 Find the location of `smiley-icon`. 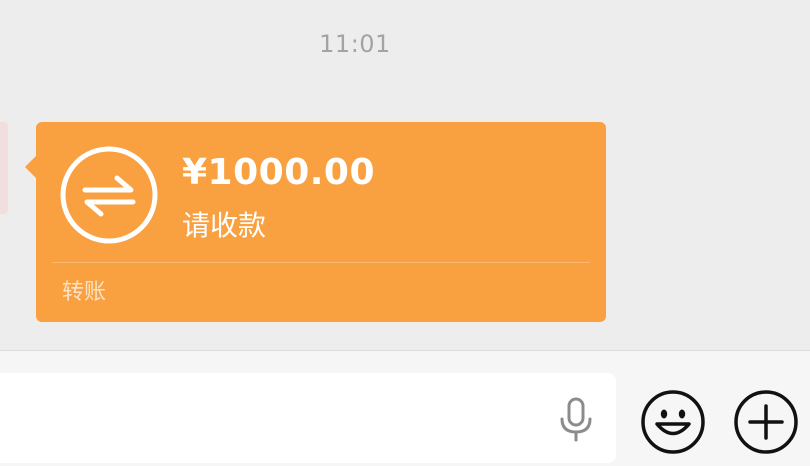

smiley-icon is located at coordinates (673, 422).